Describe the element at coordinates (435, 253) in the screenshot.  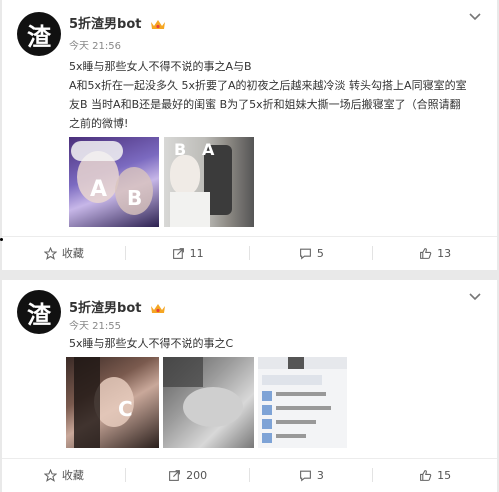
I see `like-button: 13` at that location.